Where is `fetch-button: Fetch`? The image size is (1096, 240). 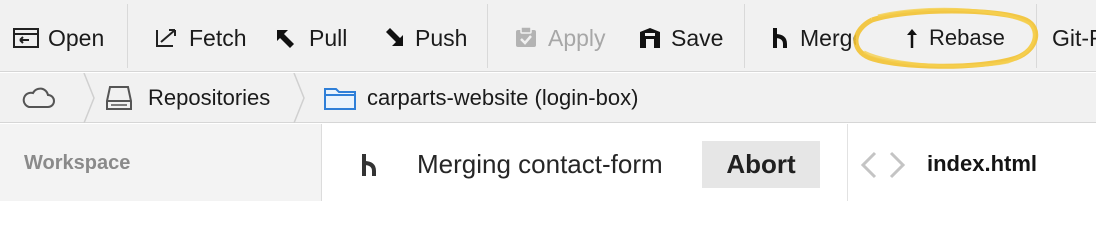
fetch-button: Fetch is located at coordinates (200, 38).